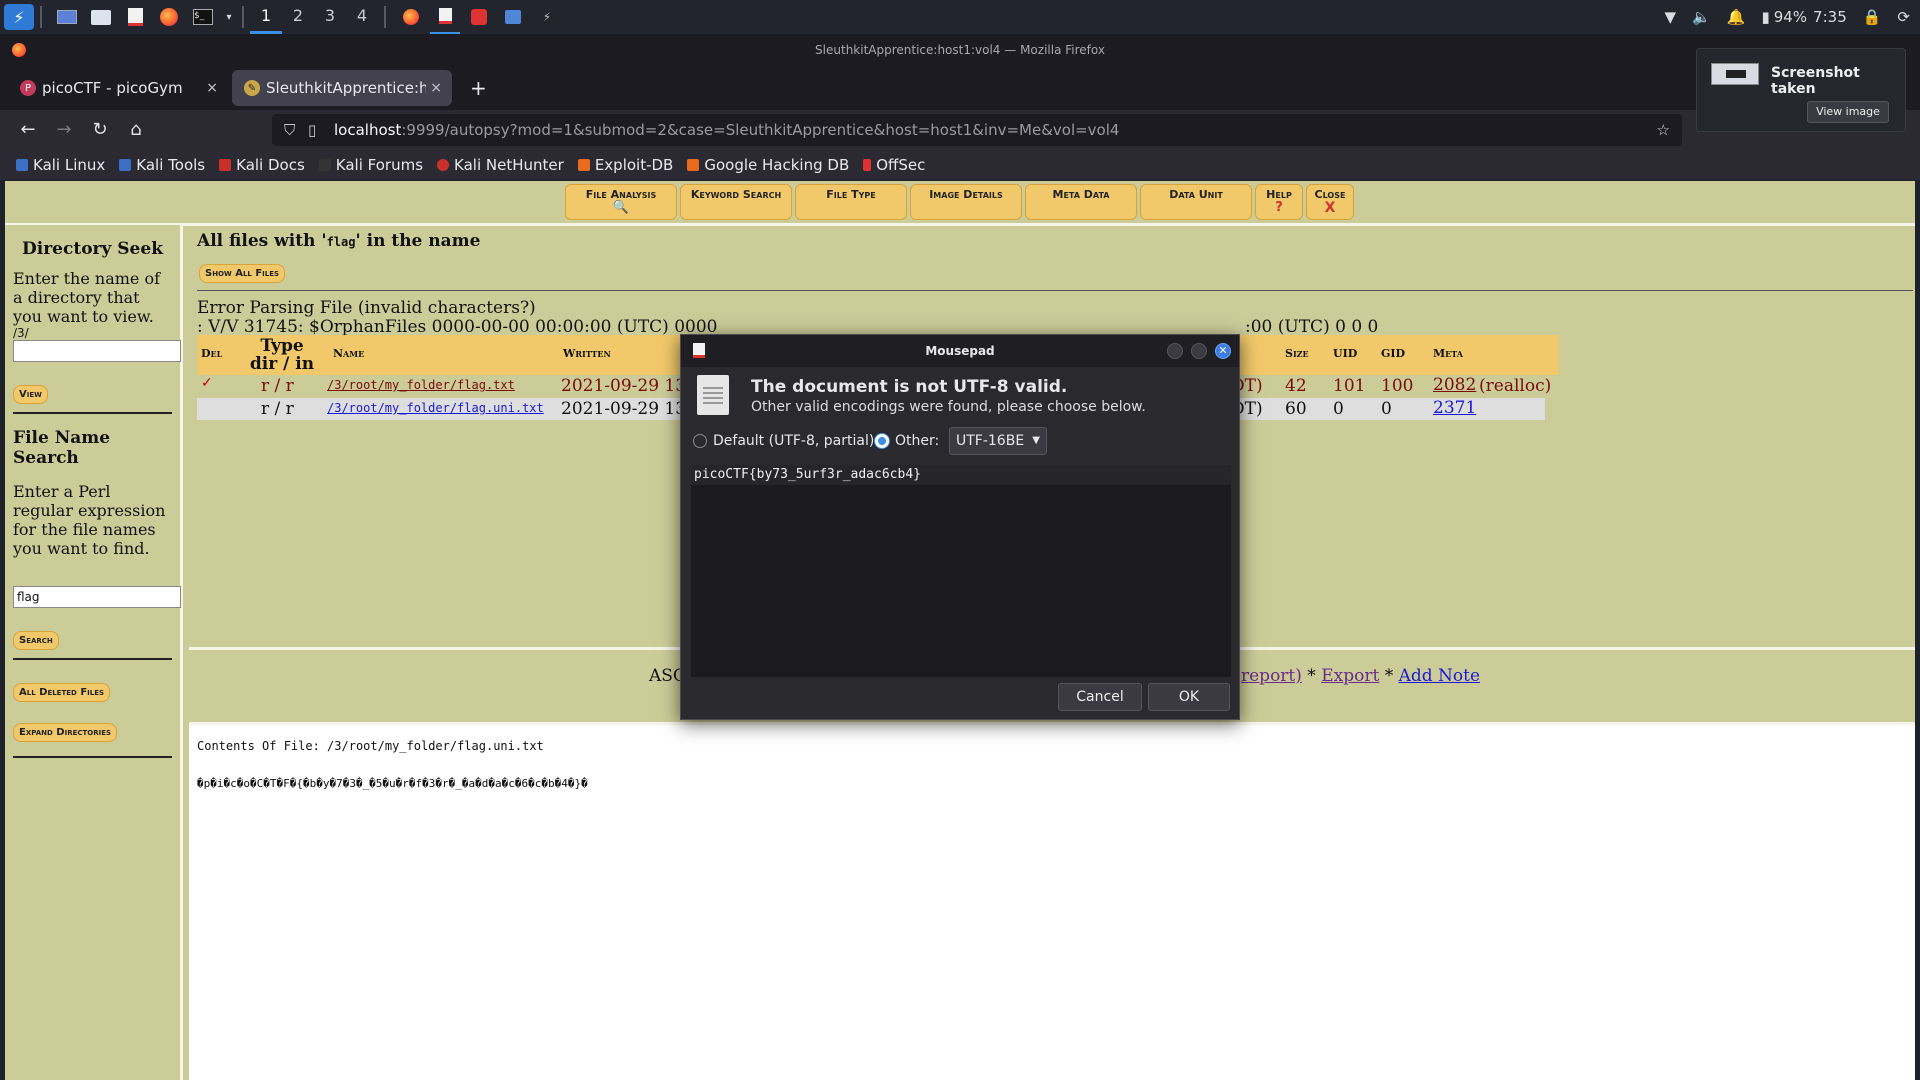 The height and width of the screenshot is (1080, 1920). What do you see at coordinates (1830, 17) in the screenshot?
I see `clock: 7:35` at bounding box center [1830, 17].